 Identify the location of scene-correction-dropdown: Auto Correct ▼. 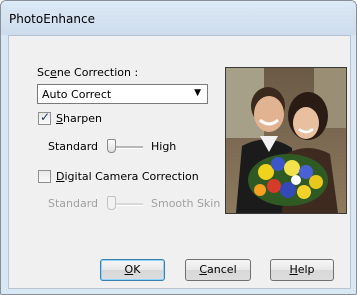
(122, 94).